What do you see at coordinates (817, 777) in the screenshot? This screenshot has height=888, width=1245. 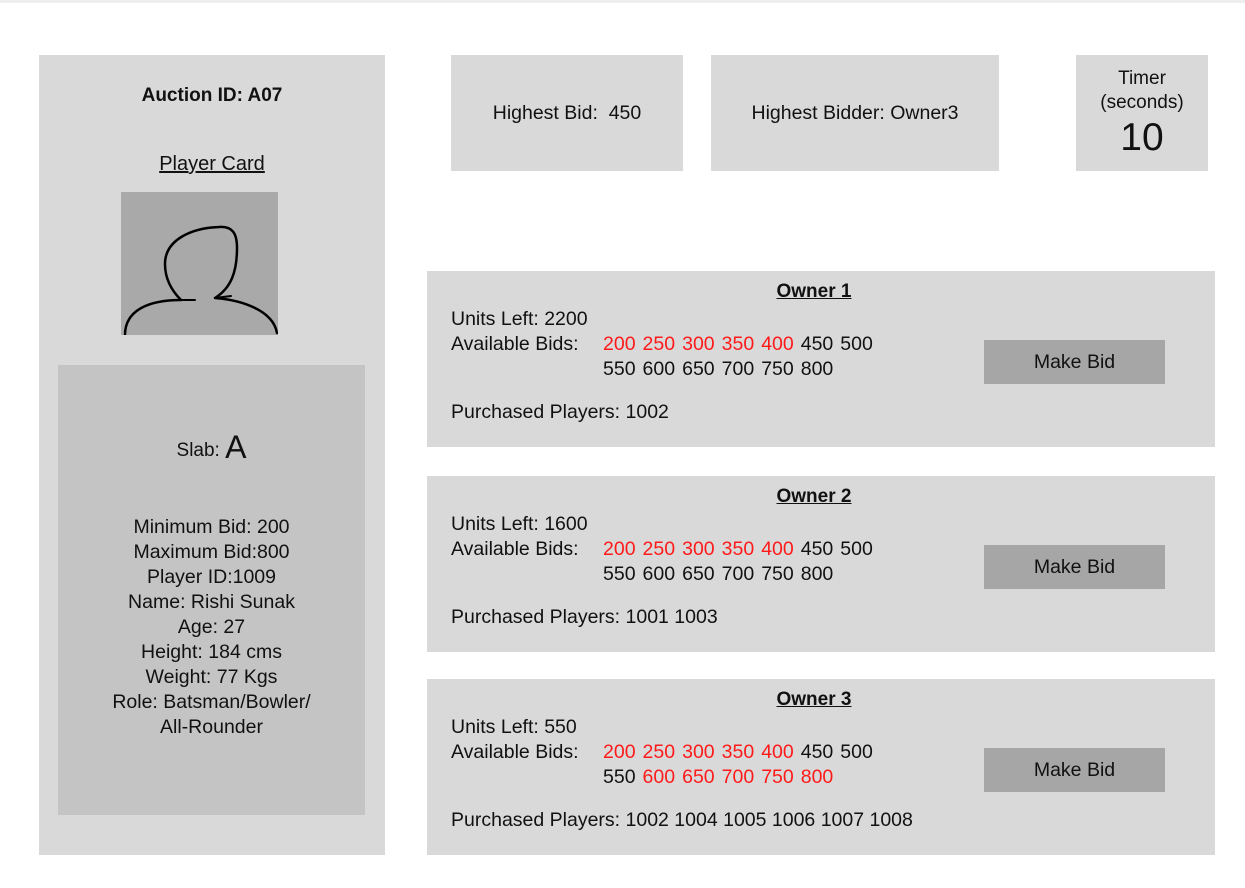 I see `bid-value-used: 800` at bounding box center [817, 777].